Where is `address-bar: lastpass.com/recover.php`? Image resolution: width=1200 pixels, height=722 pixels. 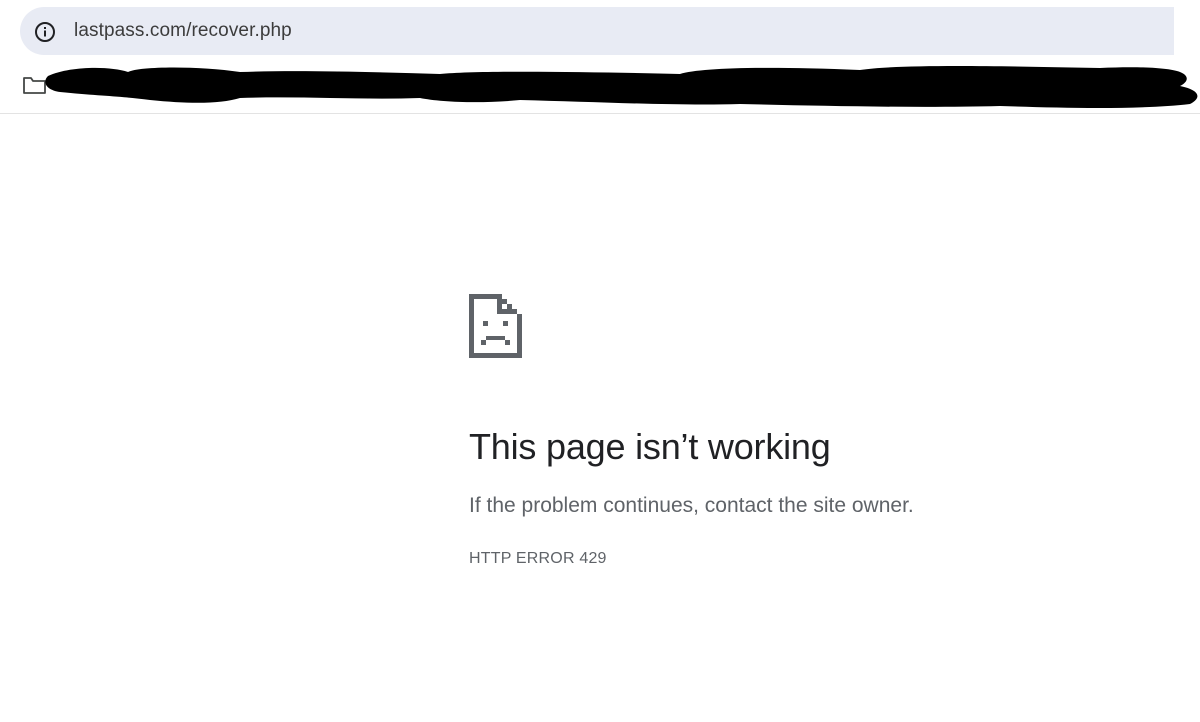
address-bar: lastpass.com/recover.php is located at coordinates (597, 31).